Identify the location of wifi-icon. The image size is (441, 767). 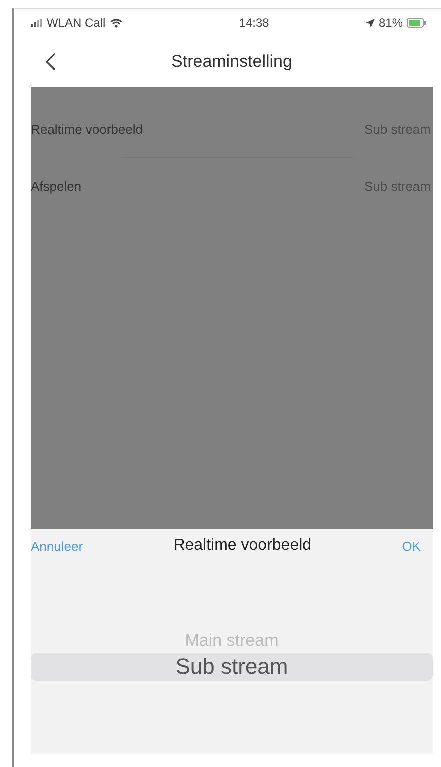
(116, 23).